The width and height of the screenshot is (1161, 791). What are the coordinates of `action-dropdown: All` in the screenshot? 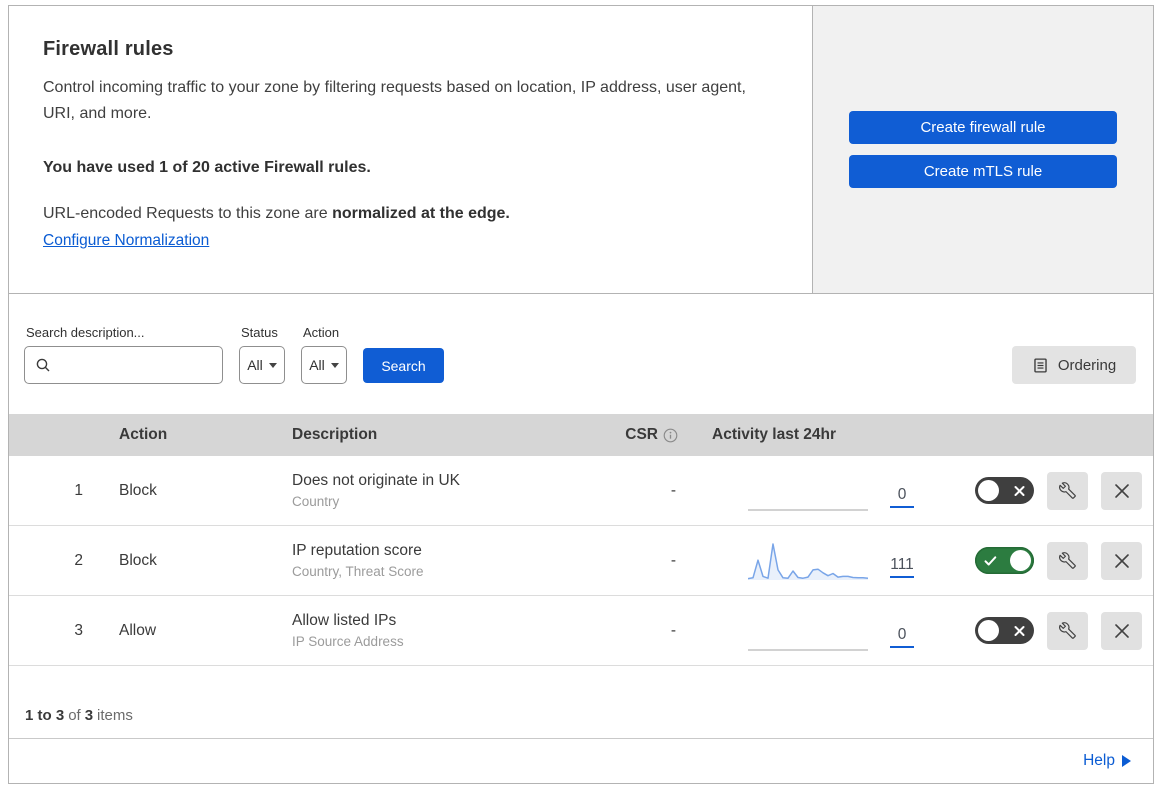 It's located at (324, 365).